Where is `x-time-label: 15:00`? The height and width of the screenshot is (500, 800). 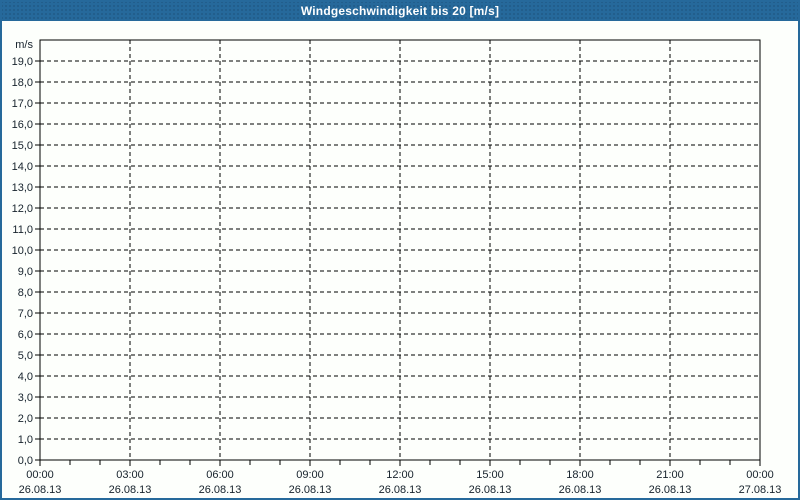
x-time-label: 15:00 is located at coordinates (490, 475).